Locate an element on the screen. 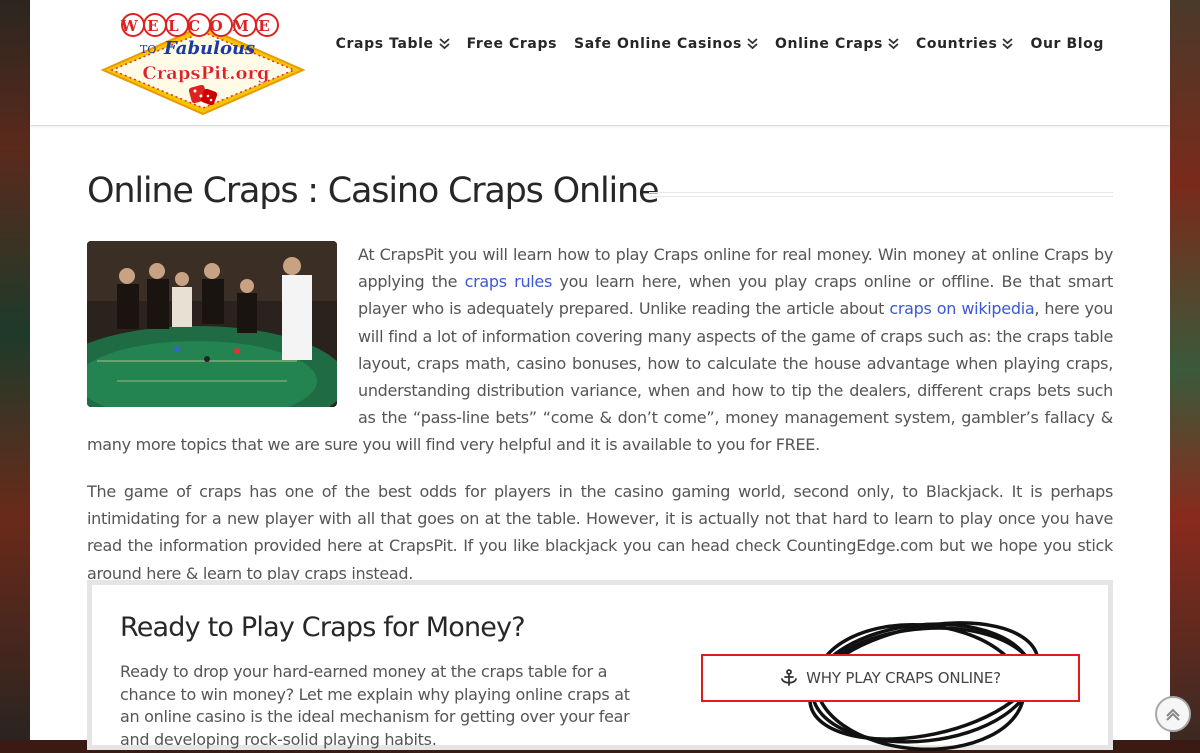 The image size is (1200, 753). title-row: Online Craps : Casino Craps Online is located at coordinates (600, 196).